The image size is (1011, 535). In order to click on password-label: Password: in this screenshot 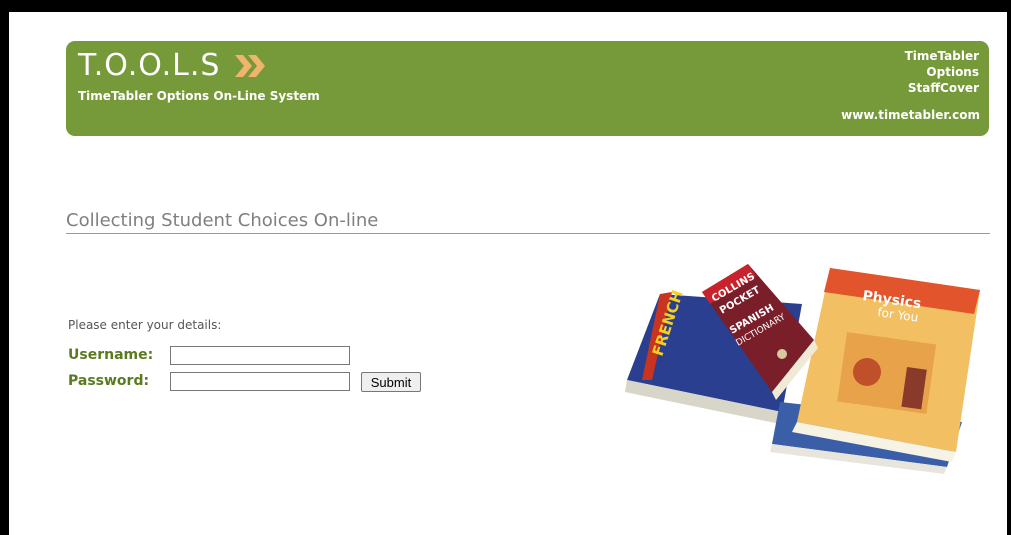, I will do `click(109, 381)`.